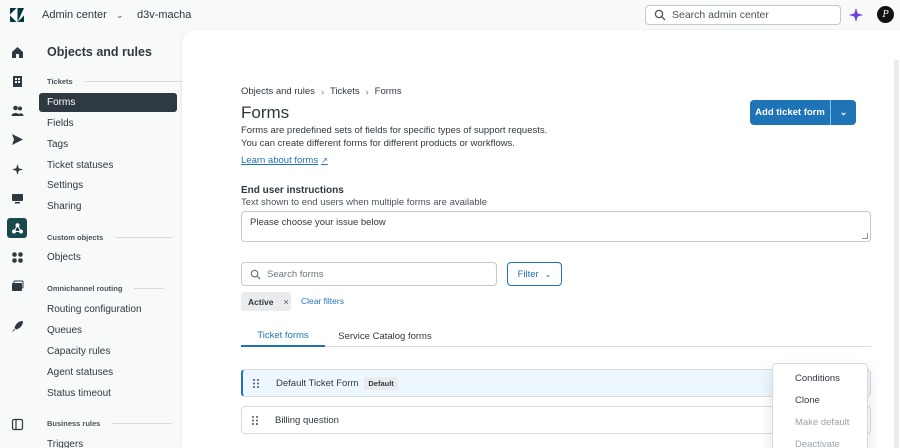  What do you see at coordinates (377, 274) in the screenshot?
I see `search-forms-input` at bounding box center [377, 274].